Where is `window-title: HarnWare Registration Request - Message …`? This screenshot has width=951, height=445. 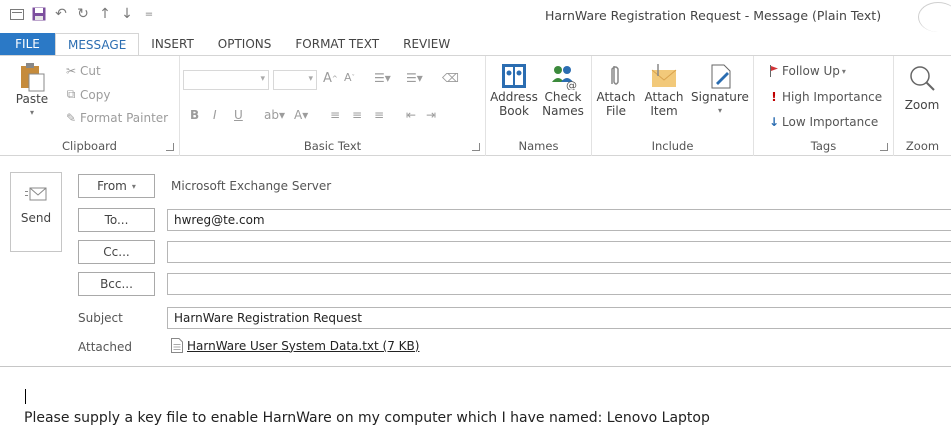 window-title: HarnWare Registration Request - Message … is located at coordinates (713, 15).